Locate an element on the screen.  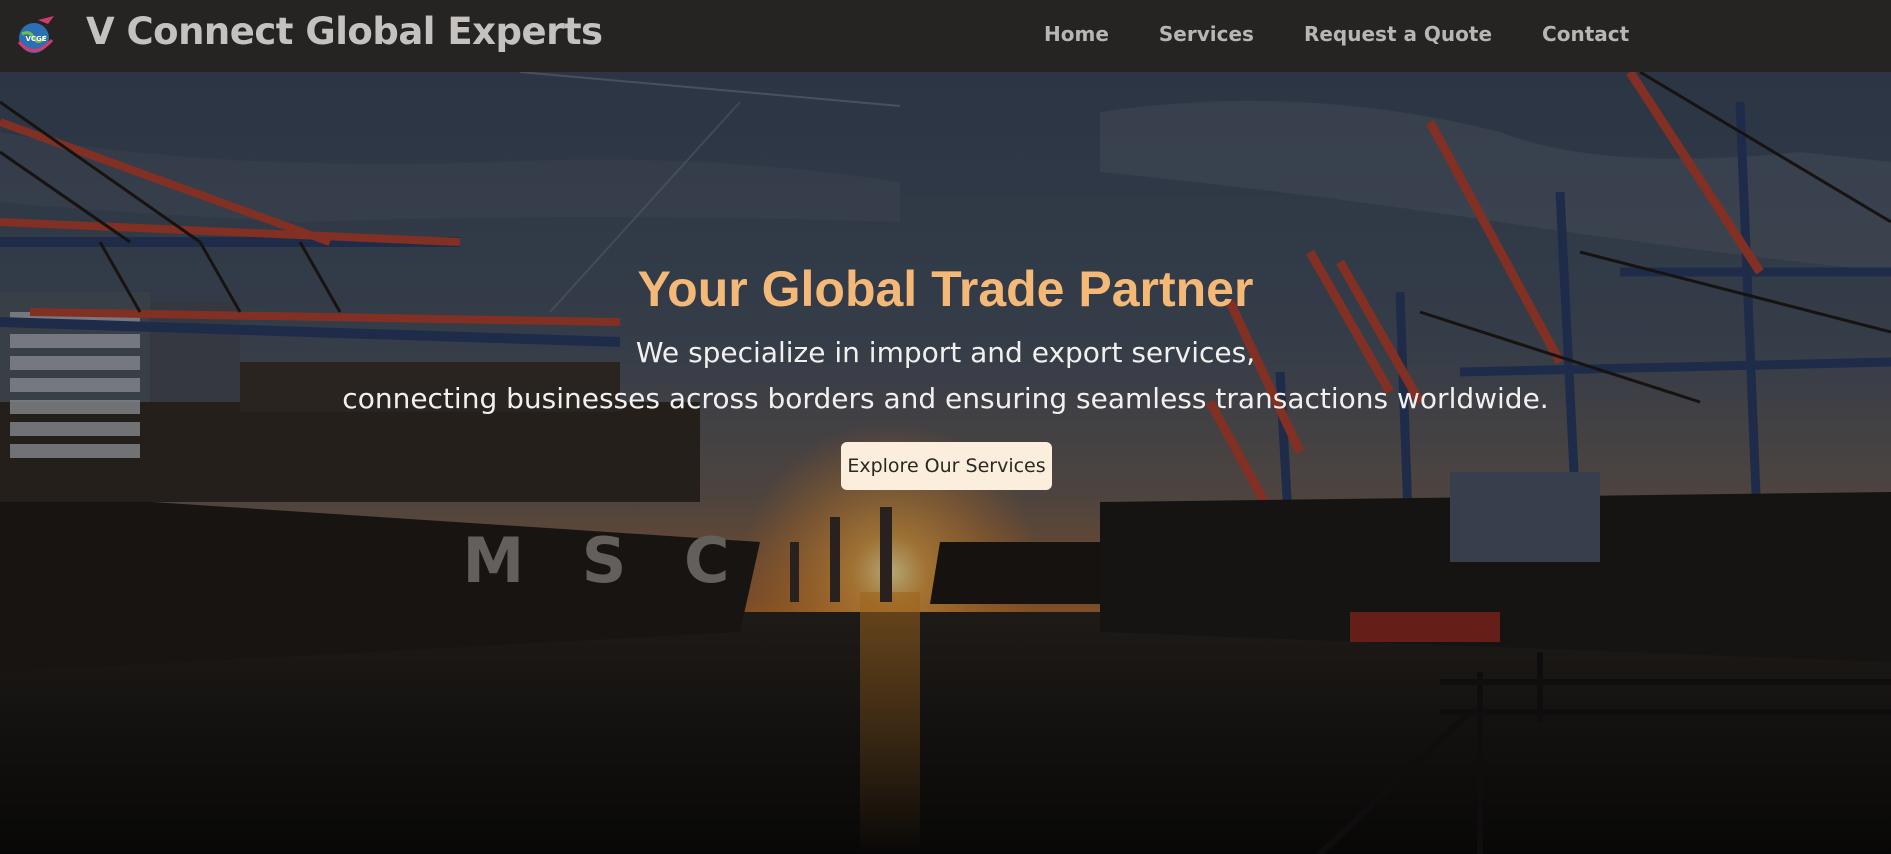
main-nav: Home Services Request a Quote Contact is located at coordinates (1361, 34).